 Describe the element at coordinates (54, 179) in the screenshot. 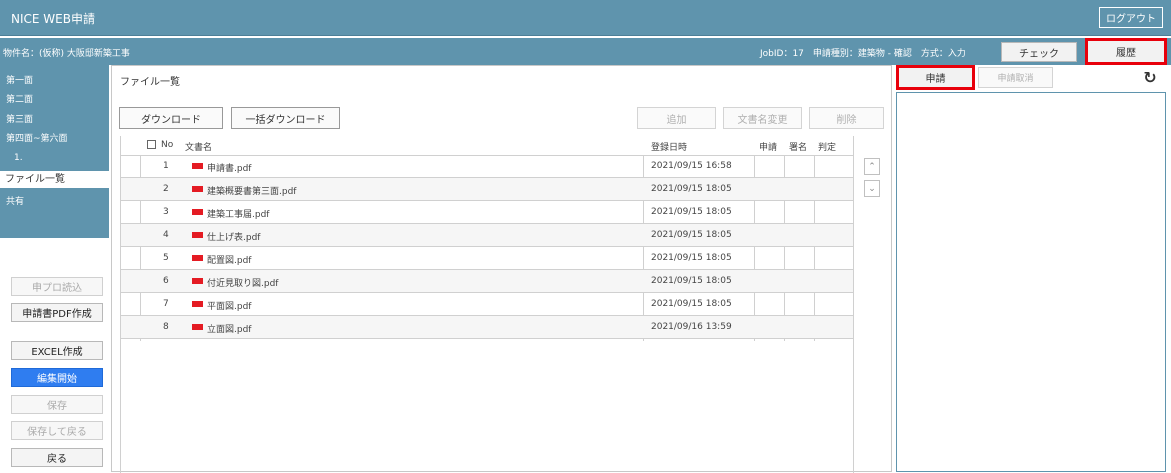

I see `sidebar-item-file-list: ファイル一覧` at that location.